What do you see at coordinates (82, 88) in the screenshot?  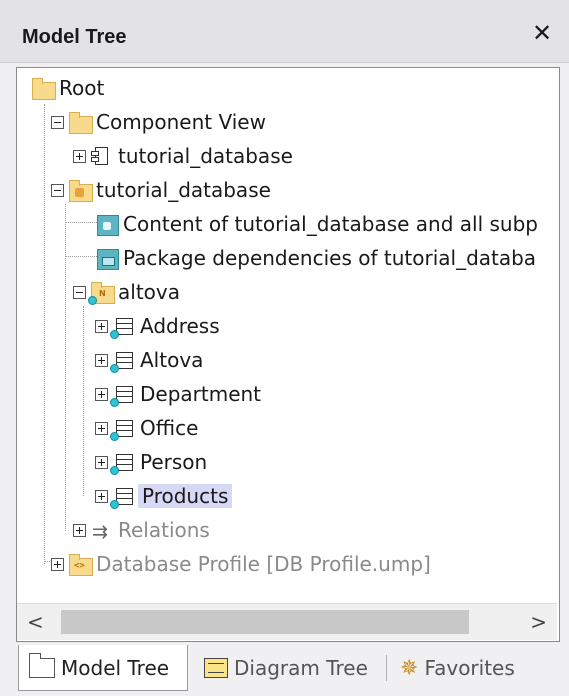 I see `tree-item-label: Root` at bounding box center [82, 88].